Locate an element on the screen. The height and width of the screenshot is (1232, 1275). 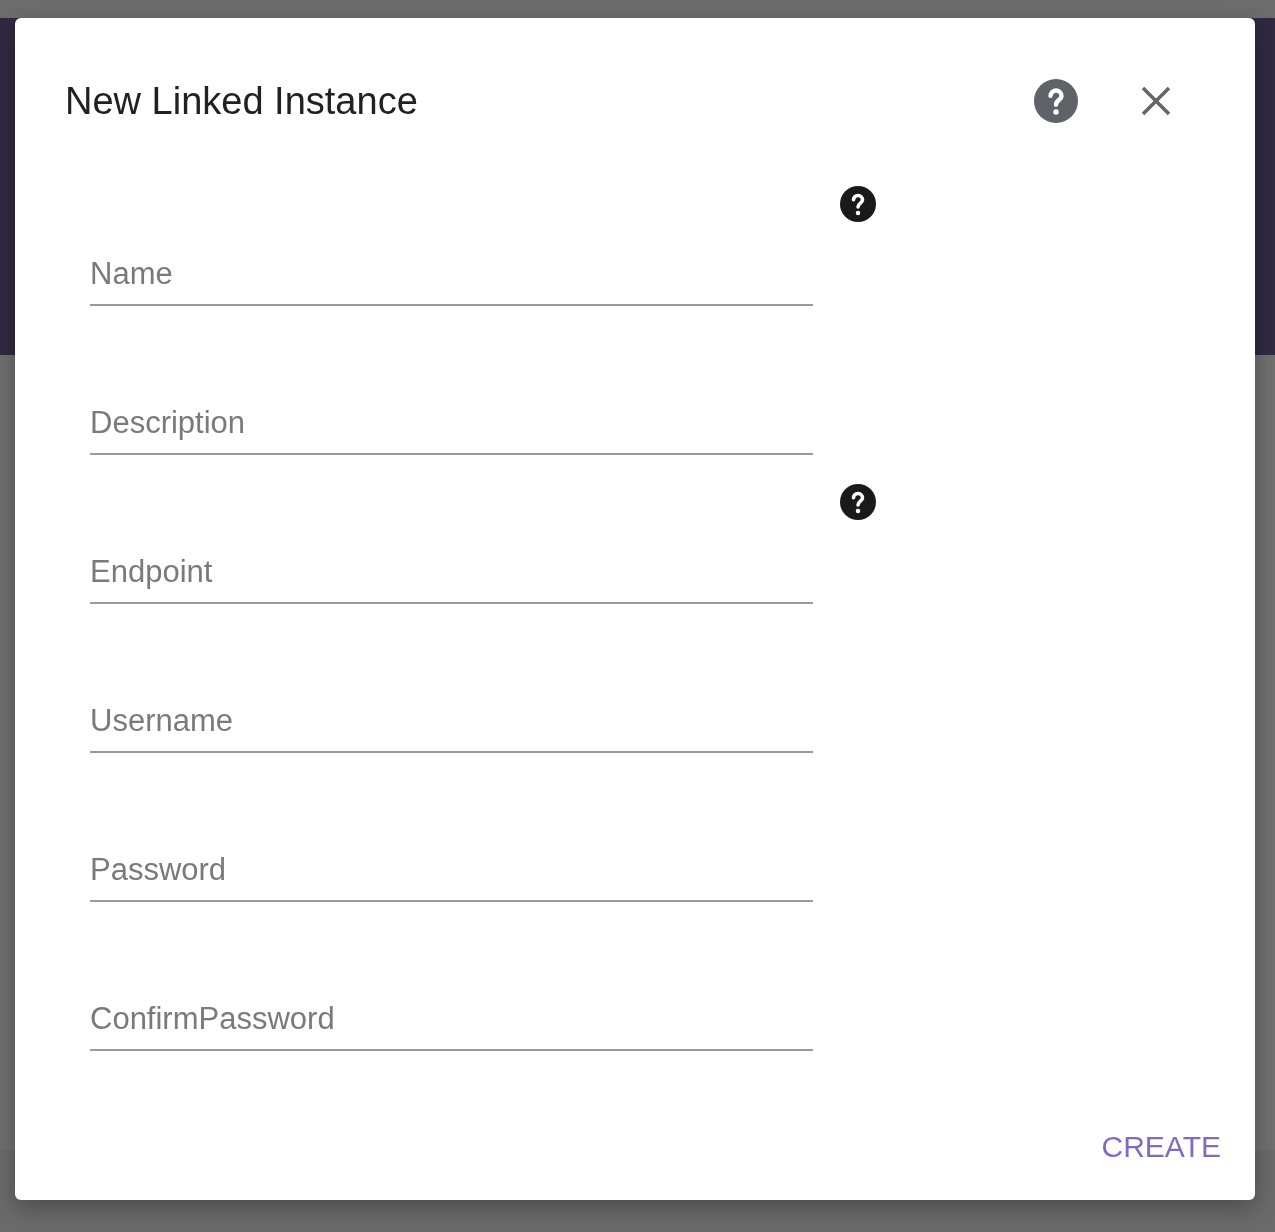
input-field: Username is located at coordinates (451, 722).